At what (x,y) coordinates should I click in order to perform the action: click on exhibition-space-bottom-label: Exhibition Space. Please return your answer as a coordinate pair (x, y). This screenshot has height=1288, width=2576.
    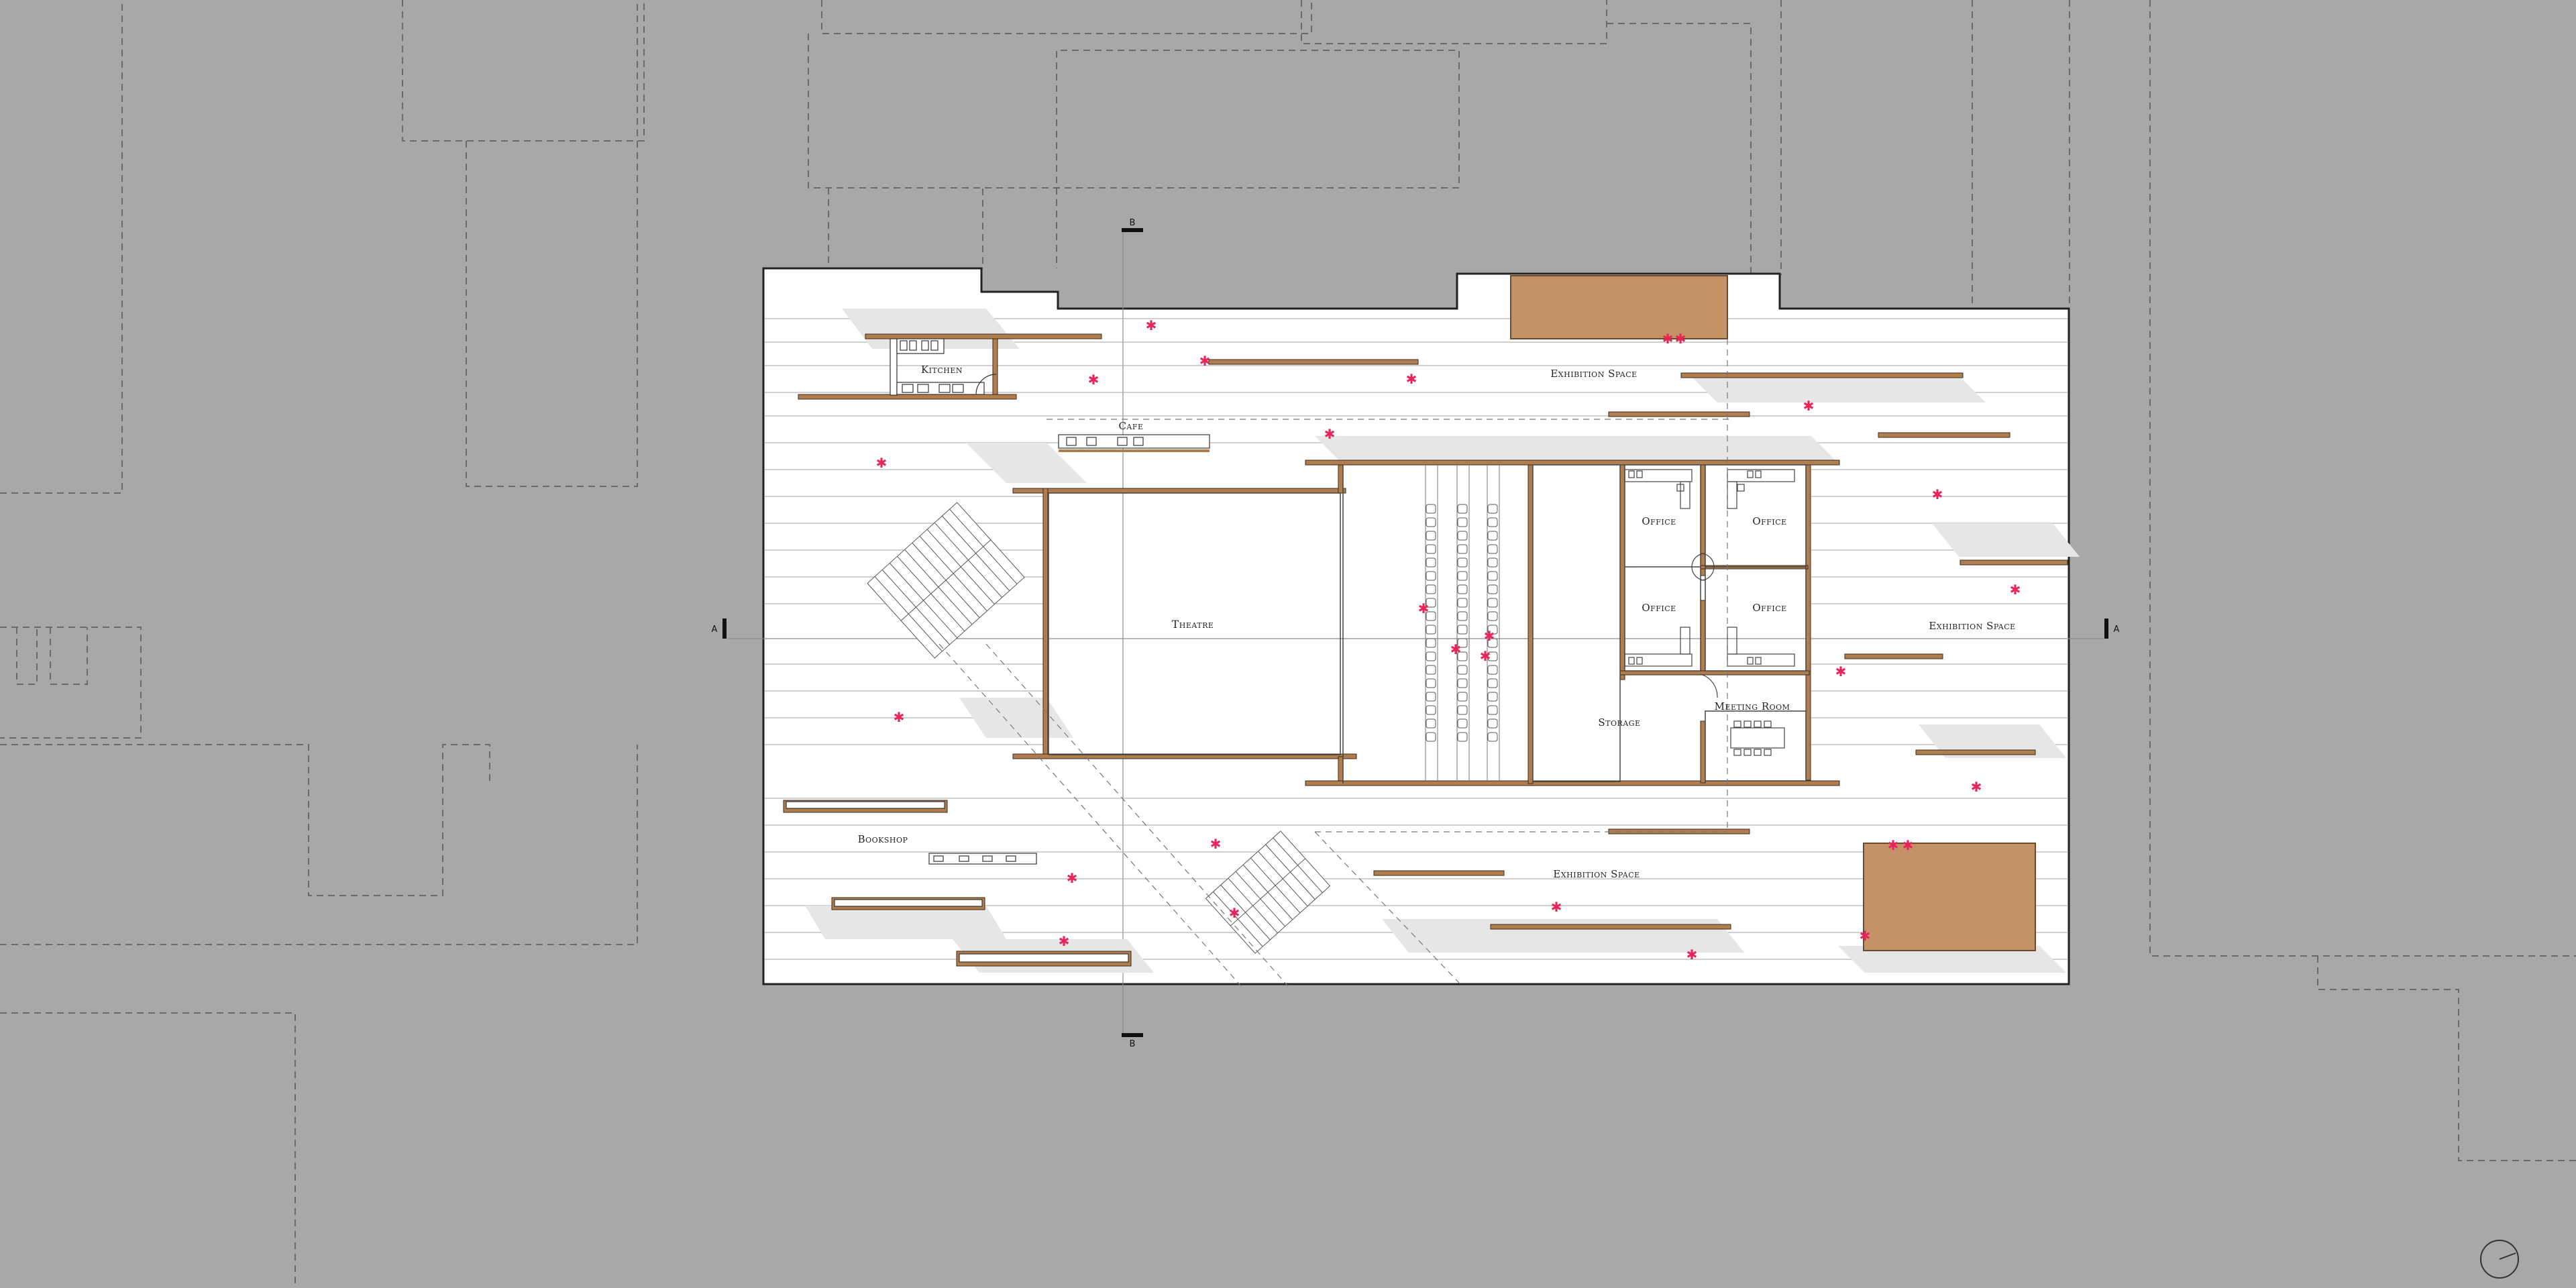
    Looking at the image, I should click on (1596, 874).